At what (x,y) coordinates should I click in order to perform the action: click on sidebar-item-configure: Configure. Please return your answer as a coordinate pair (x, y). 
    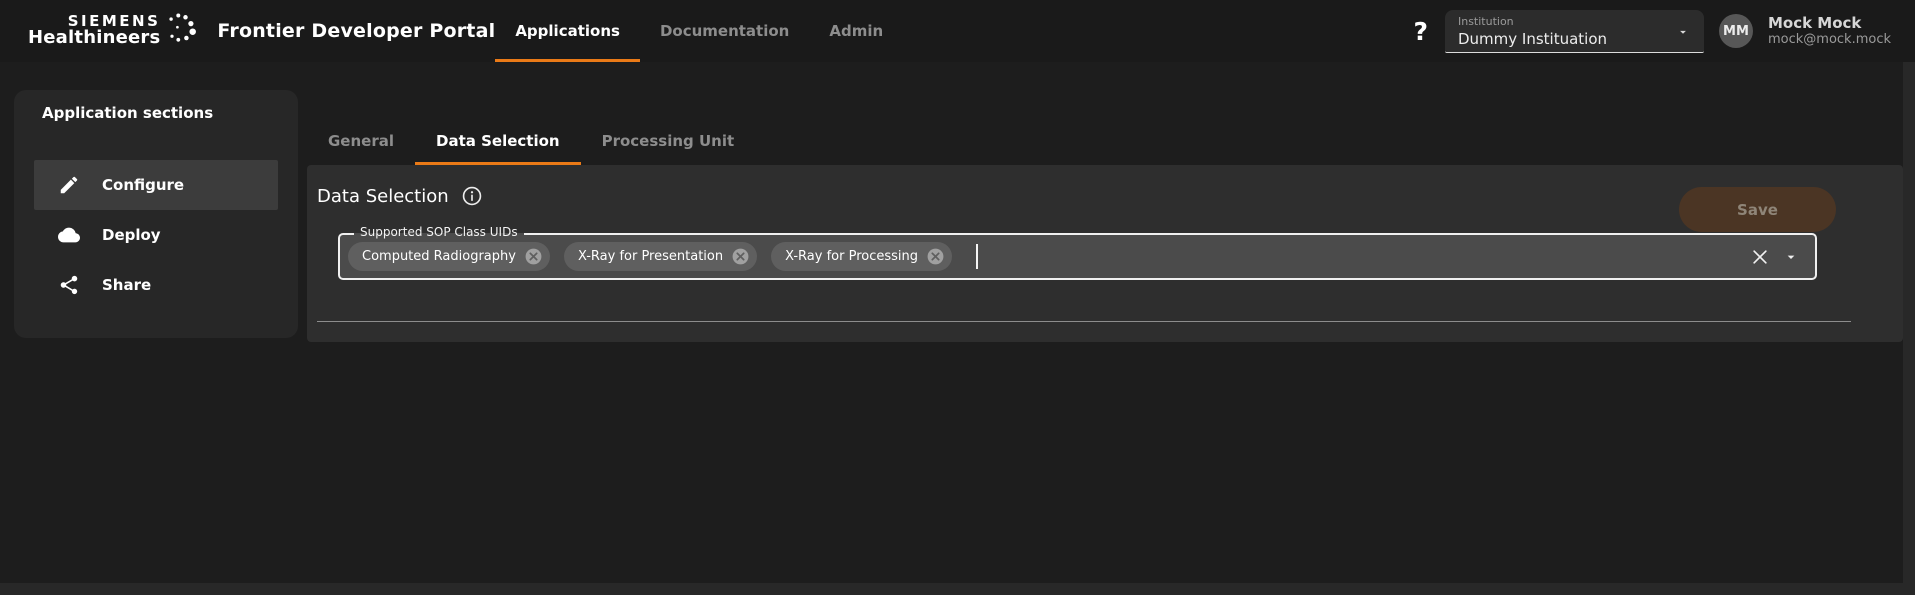
    Looking at the image, I should click on (156, 185).